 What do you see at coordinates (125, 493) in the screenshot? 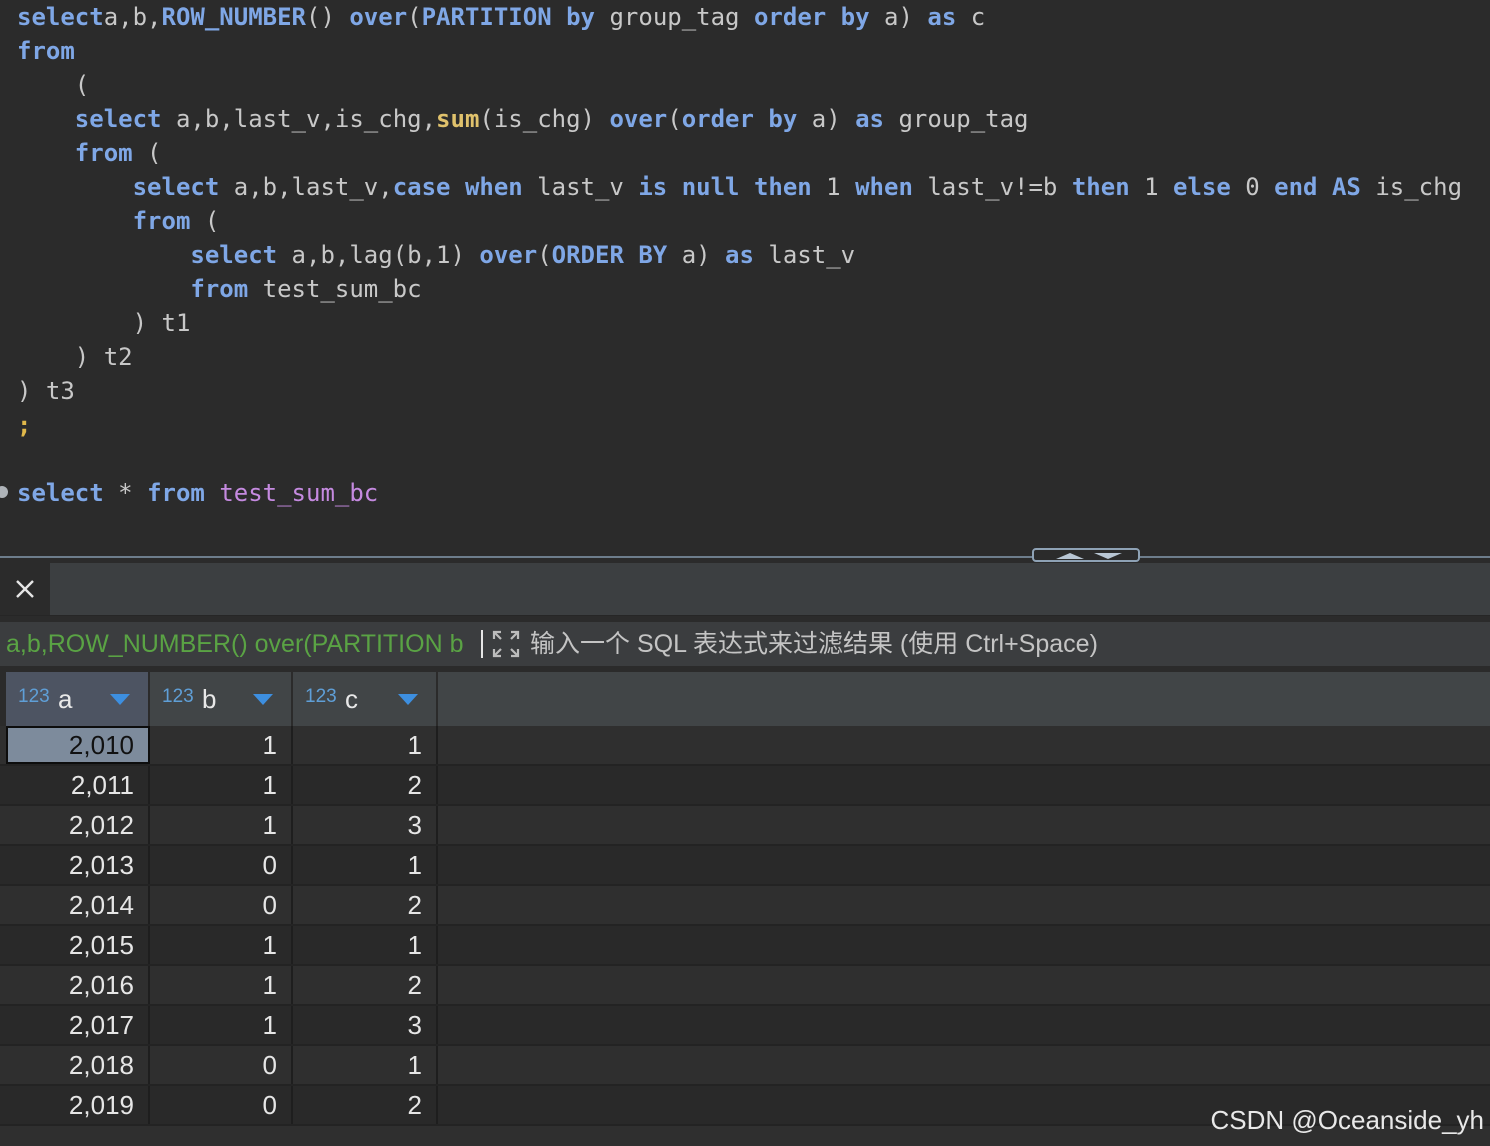
I see `sql-token: *` at bounding box center [125, 493].